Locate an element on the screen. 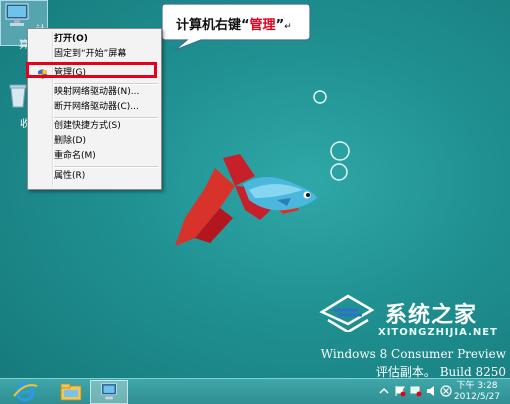 The height and width of the screenshot is (404, 510). menu-item-properties: 属性(R) is located at coordinates (94, 176).